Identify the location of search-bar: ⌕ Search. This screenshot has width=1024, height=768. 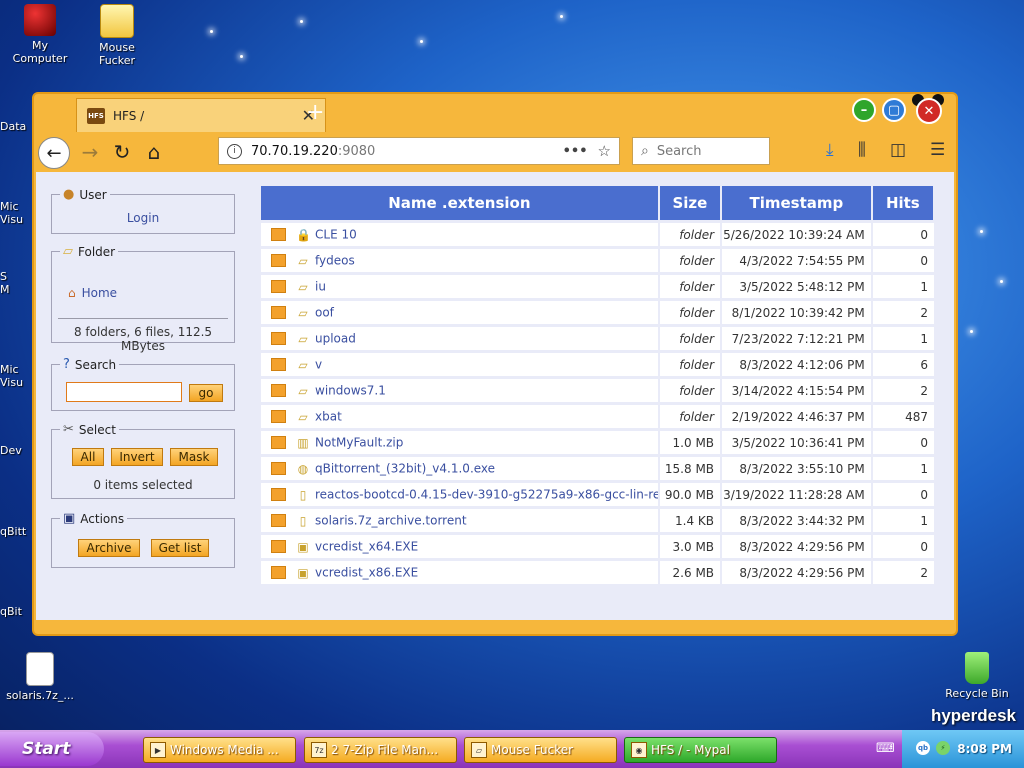
(701, 151).